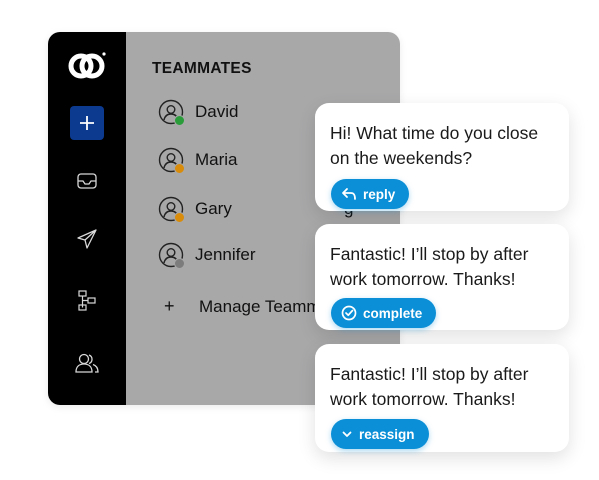 The width and height of the screenshot is (599, 480). What do you see at coordinates (349, 194) in the screenshot?
I see `reply-icon` at bounding box center [349, 194].